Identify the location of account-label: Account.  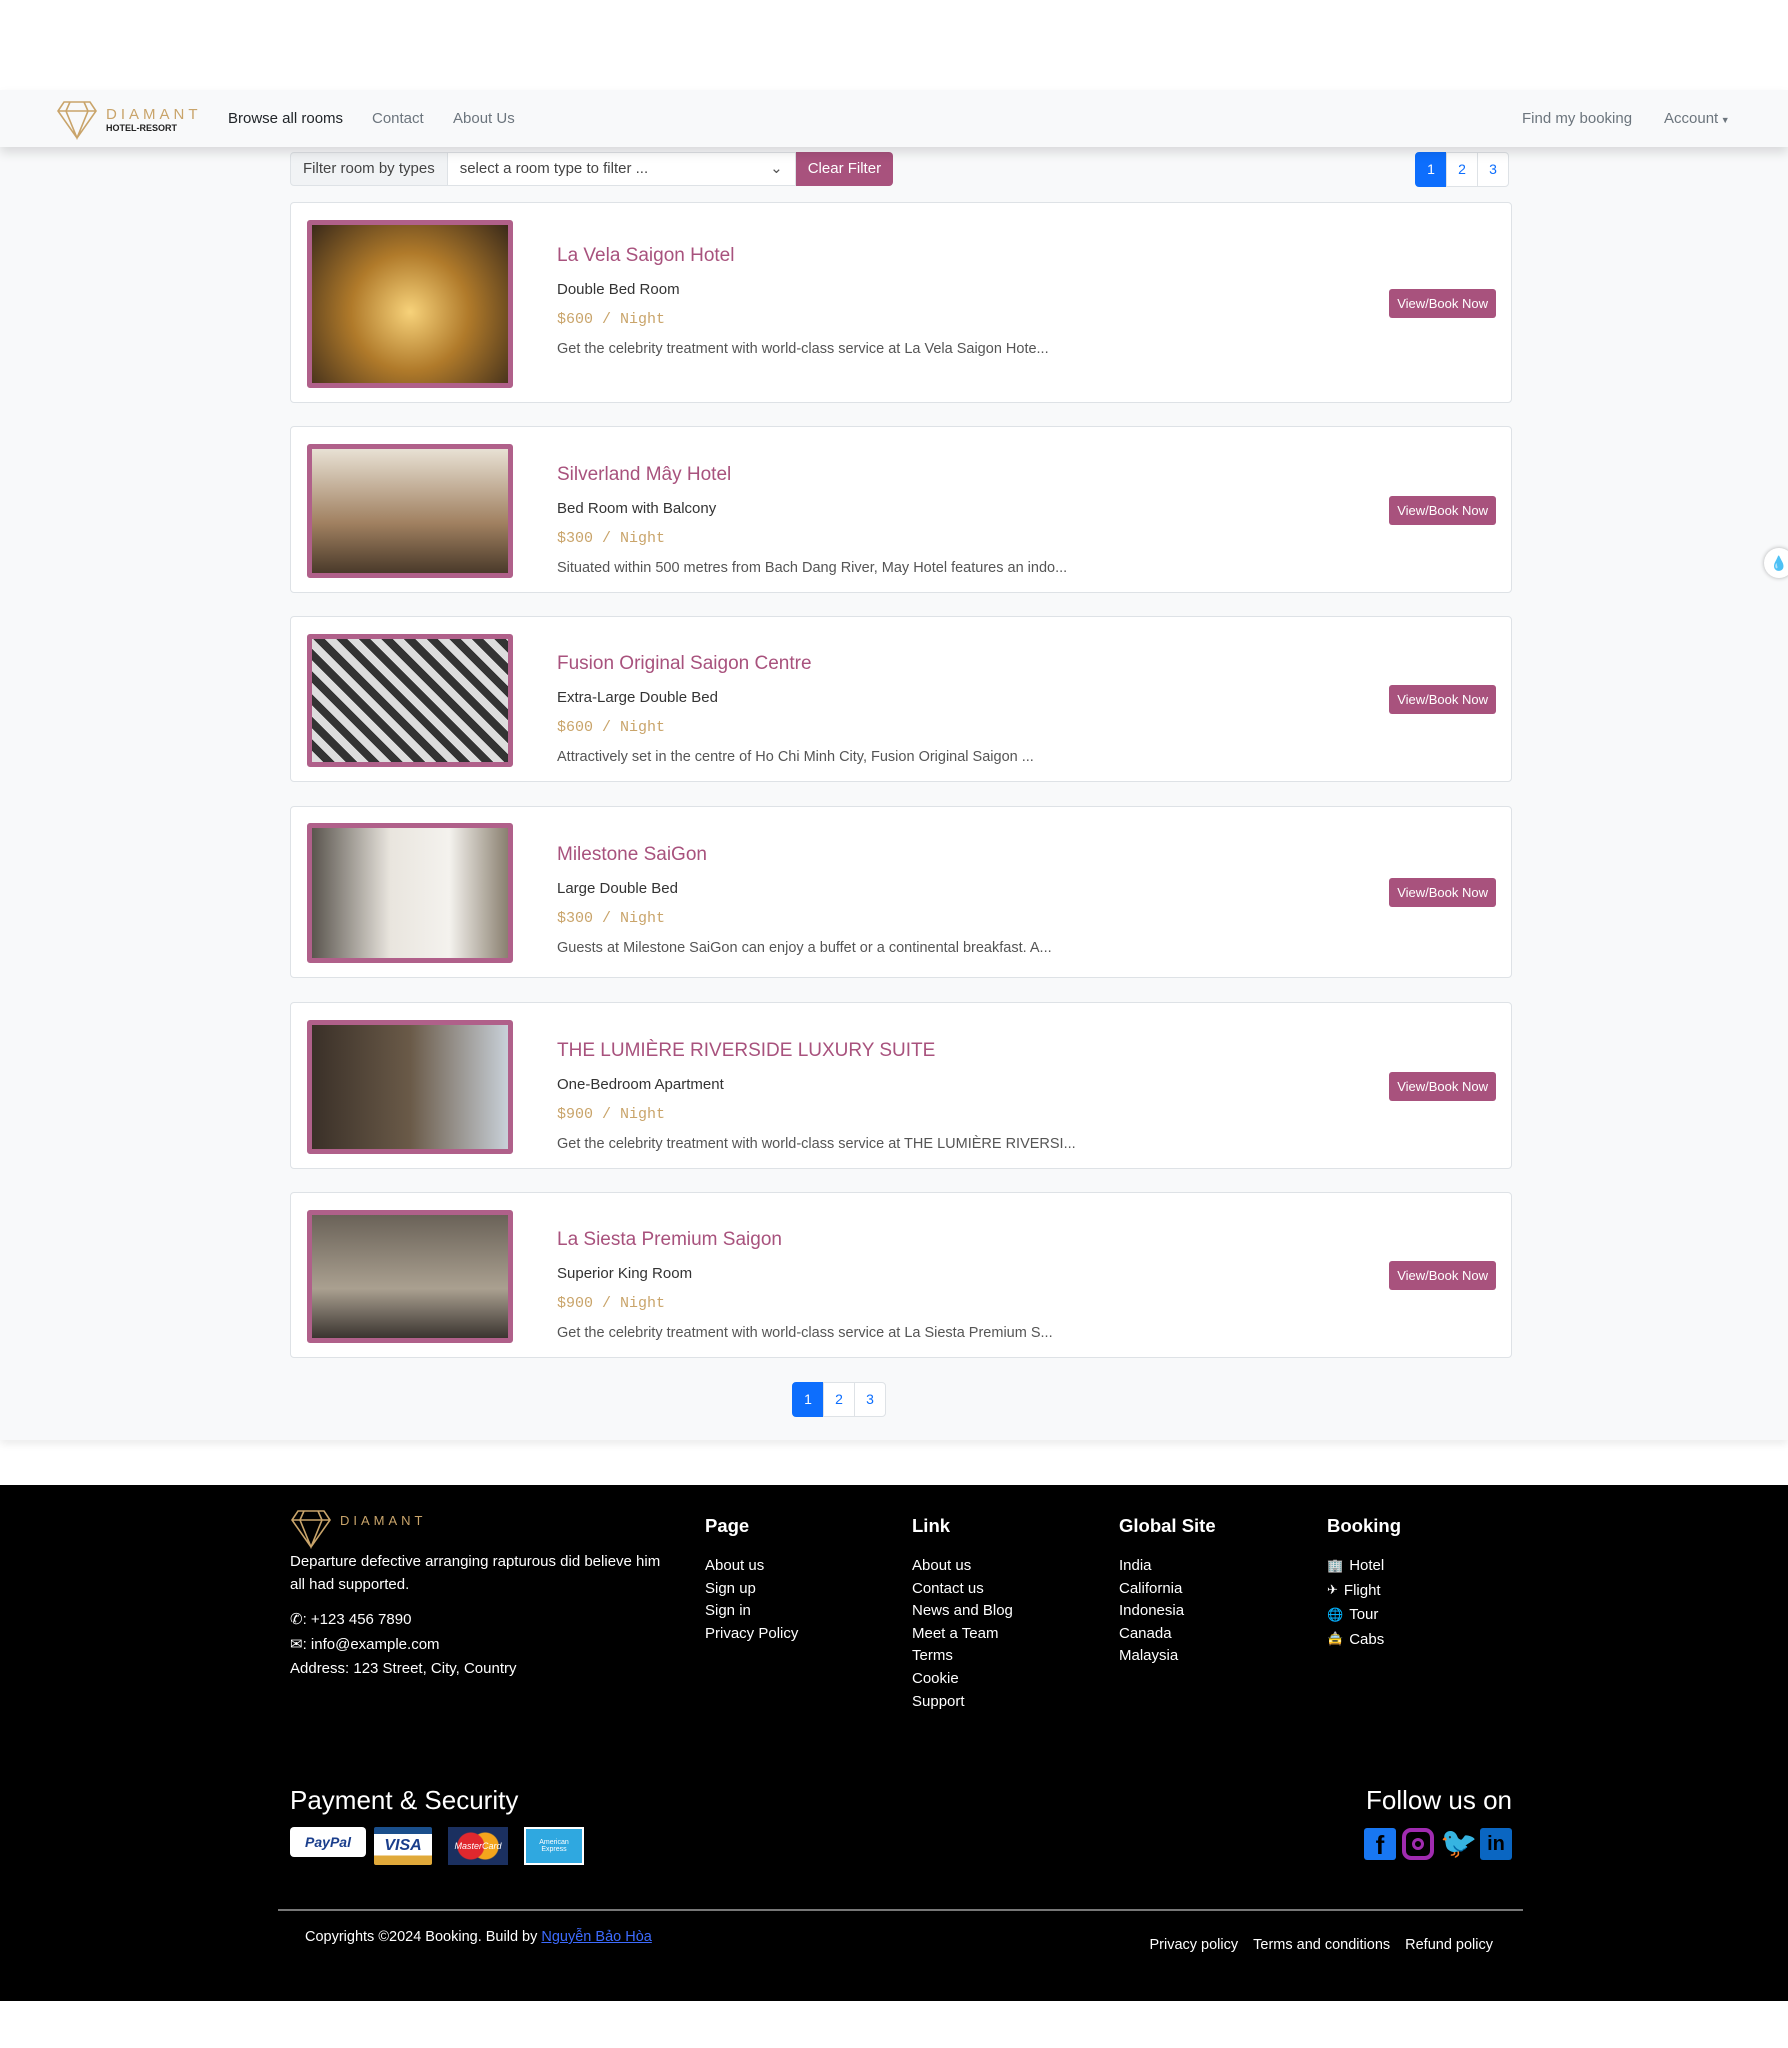
(1691, 118).